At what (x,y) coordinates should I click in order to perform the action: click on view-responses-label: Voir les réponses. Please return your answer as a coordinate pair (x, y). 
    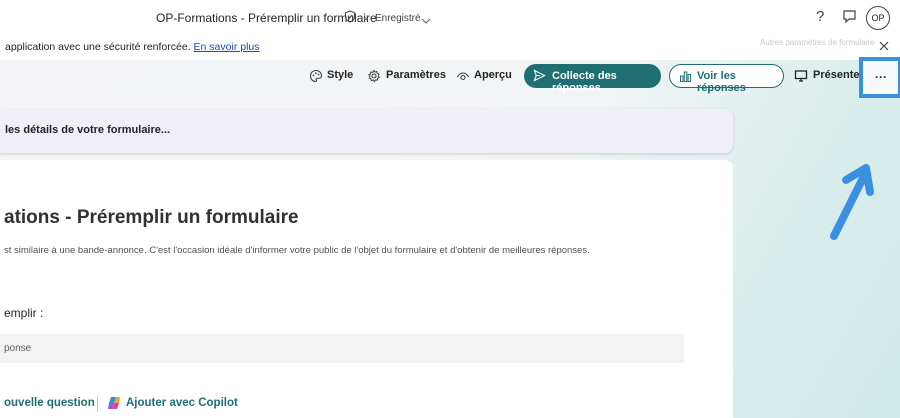
    Looking at the image, I should click on (721, 82).